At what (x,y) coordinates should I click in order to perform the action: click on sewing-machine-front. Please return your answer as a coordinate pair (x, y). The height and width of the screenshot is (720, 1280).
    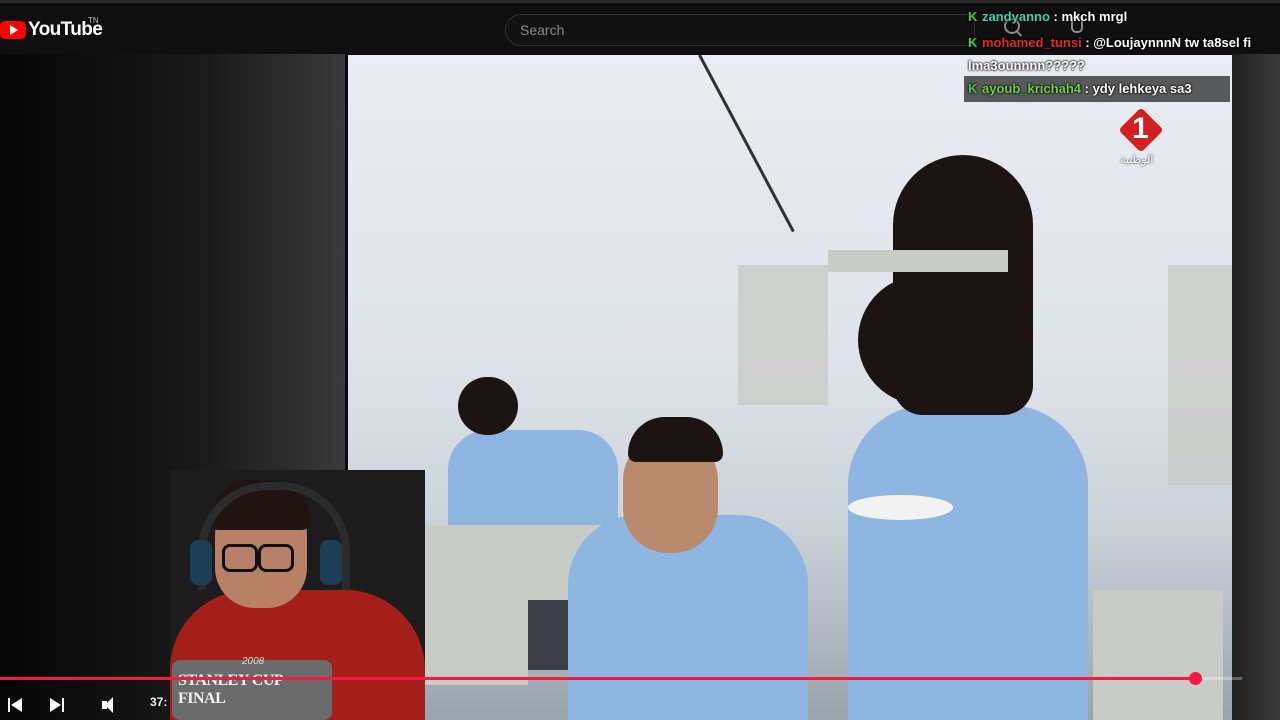
    Looking at the image, I should click on (473, 605).